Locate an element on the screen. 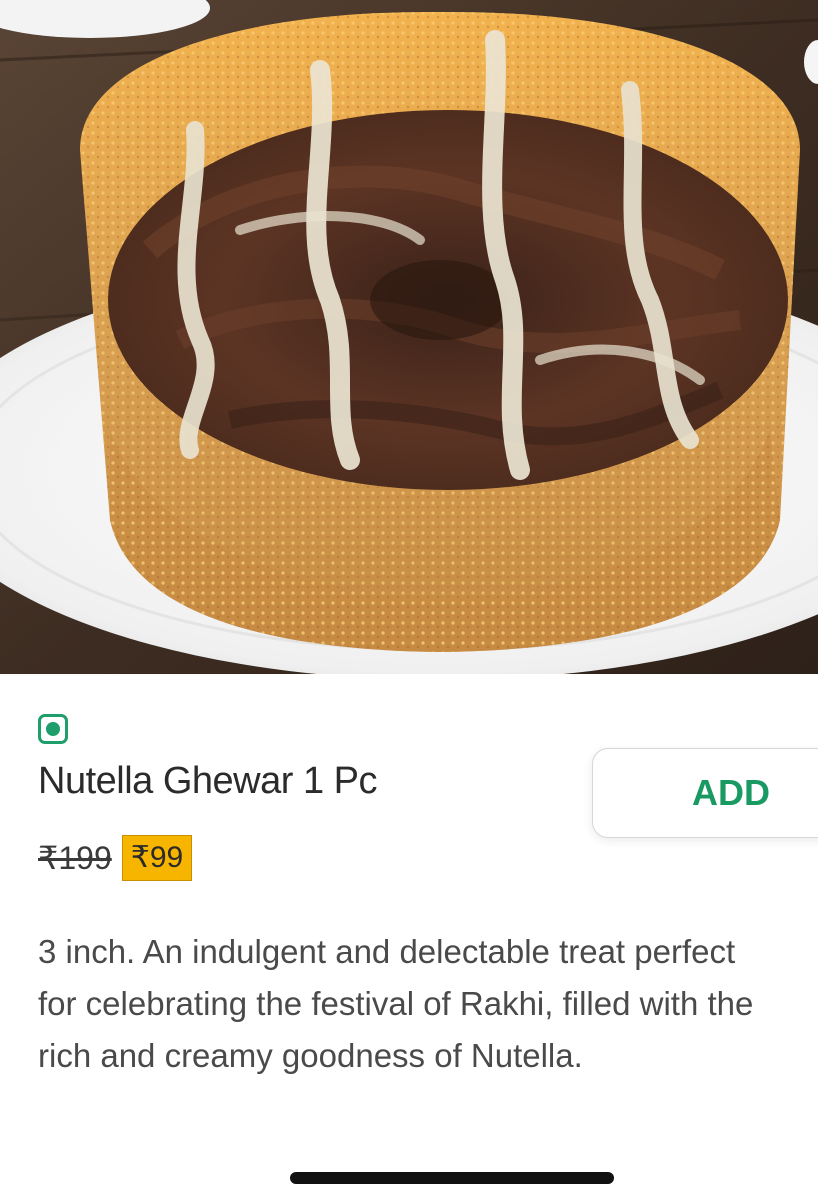 This screenshot has width=818, height=1200. original-price: ₹199 is located at coordinates (75, 858).